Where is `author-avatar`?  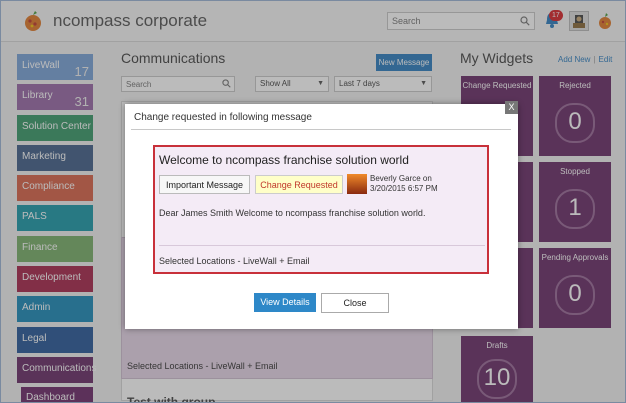 author-avatar is located at coordinates (357, 184).